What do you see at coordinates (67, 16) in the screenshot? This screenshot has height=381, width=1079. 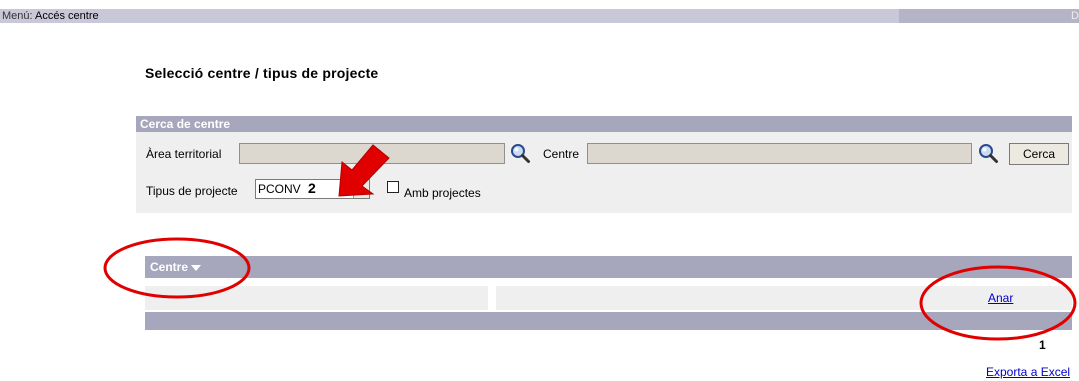 I see `menu-value: Accés centre` at bounding box center [67, 16].